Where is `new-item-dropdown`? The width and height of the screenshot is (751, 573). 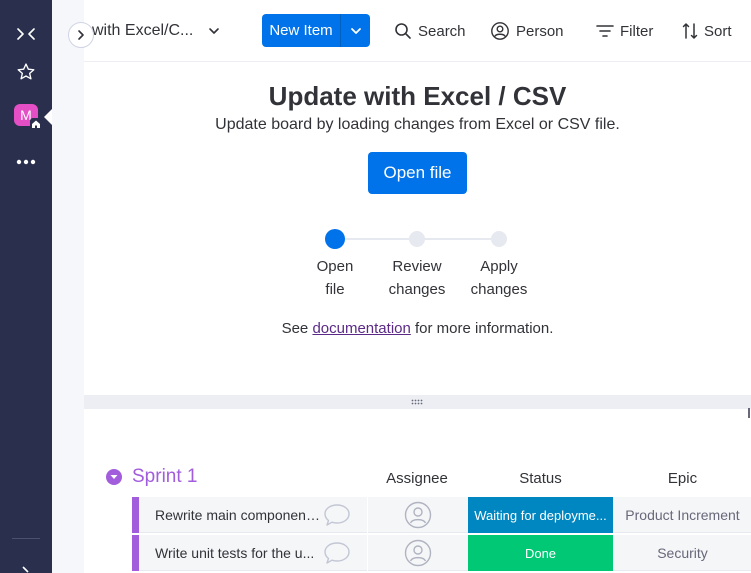 new-item-dropdown is located at coordinates (355, 31).